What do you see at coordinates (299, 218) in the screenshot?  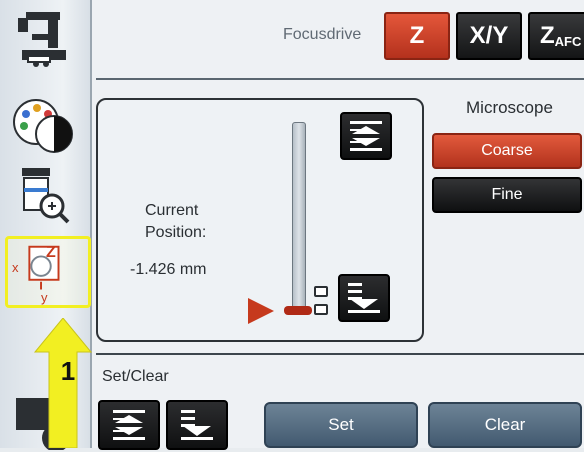 I see `focus-slider-track` at bounding box center [299, 218].